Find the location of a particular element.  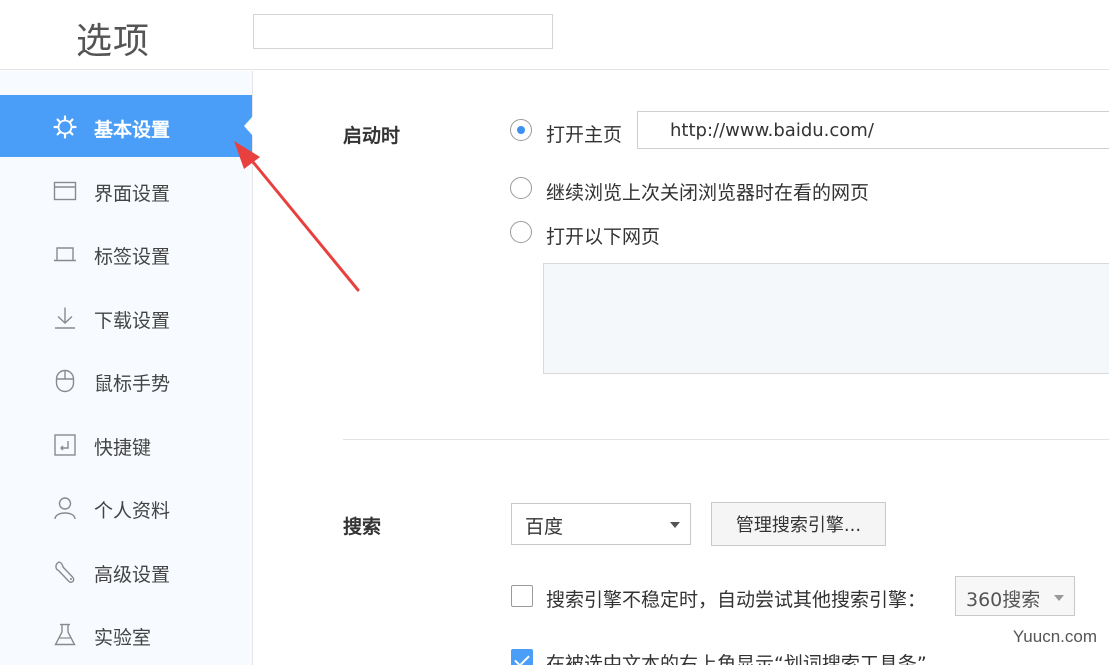

sidebar-item-label: 快捷键 is located at coordinates (123, 448).